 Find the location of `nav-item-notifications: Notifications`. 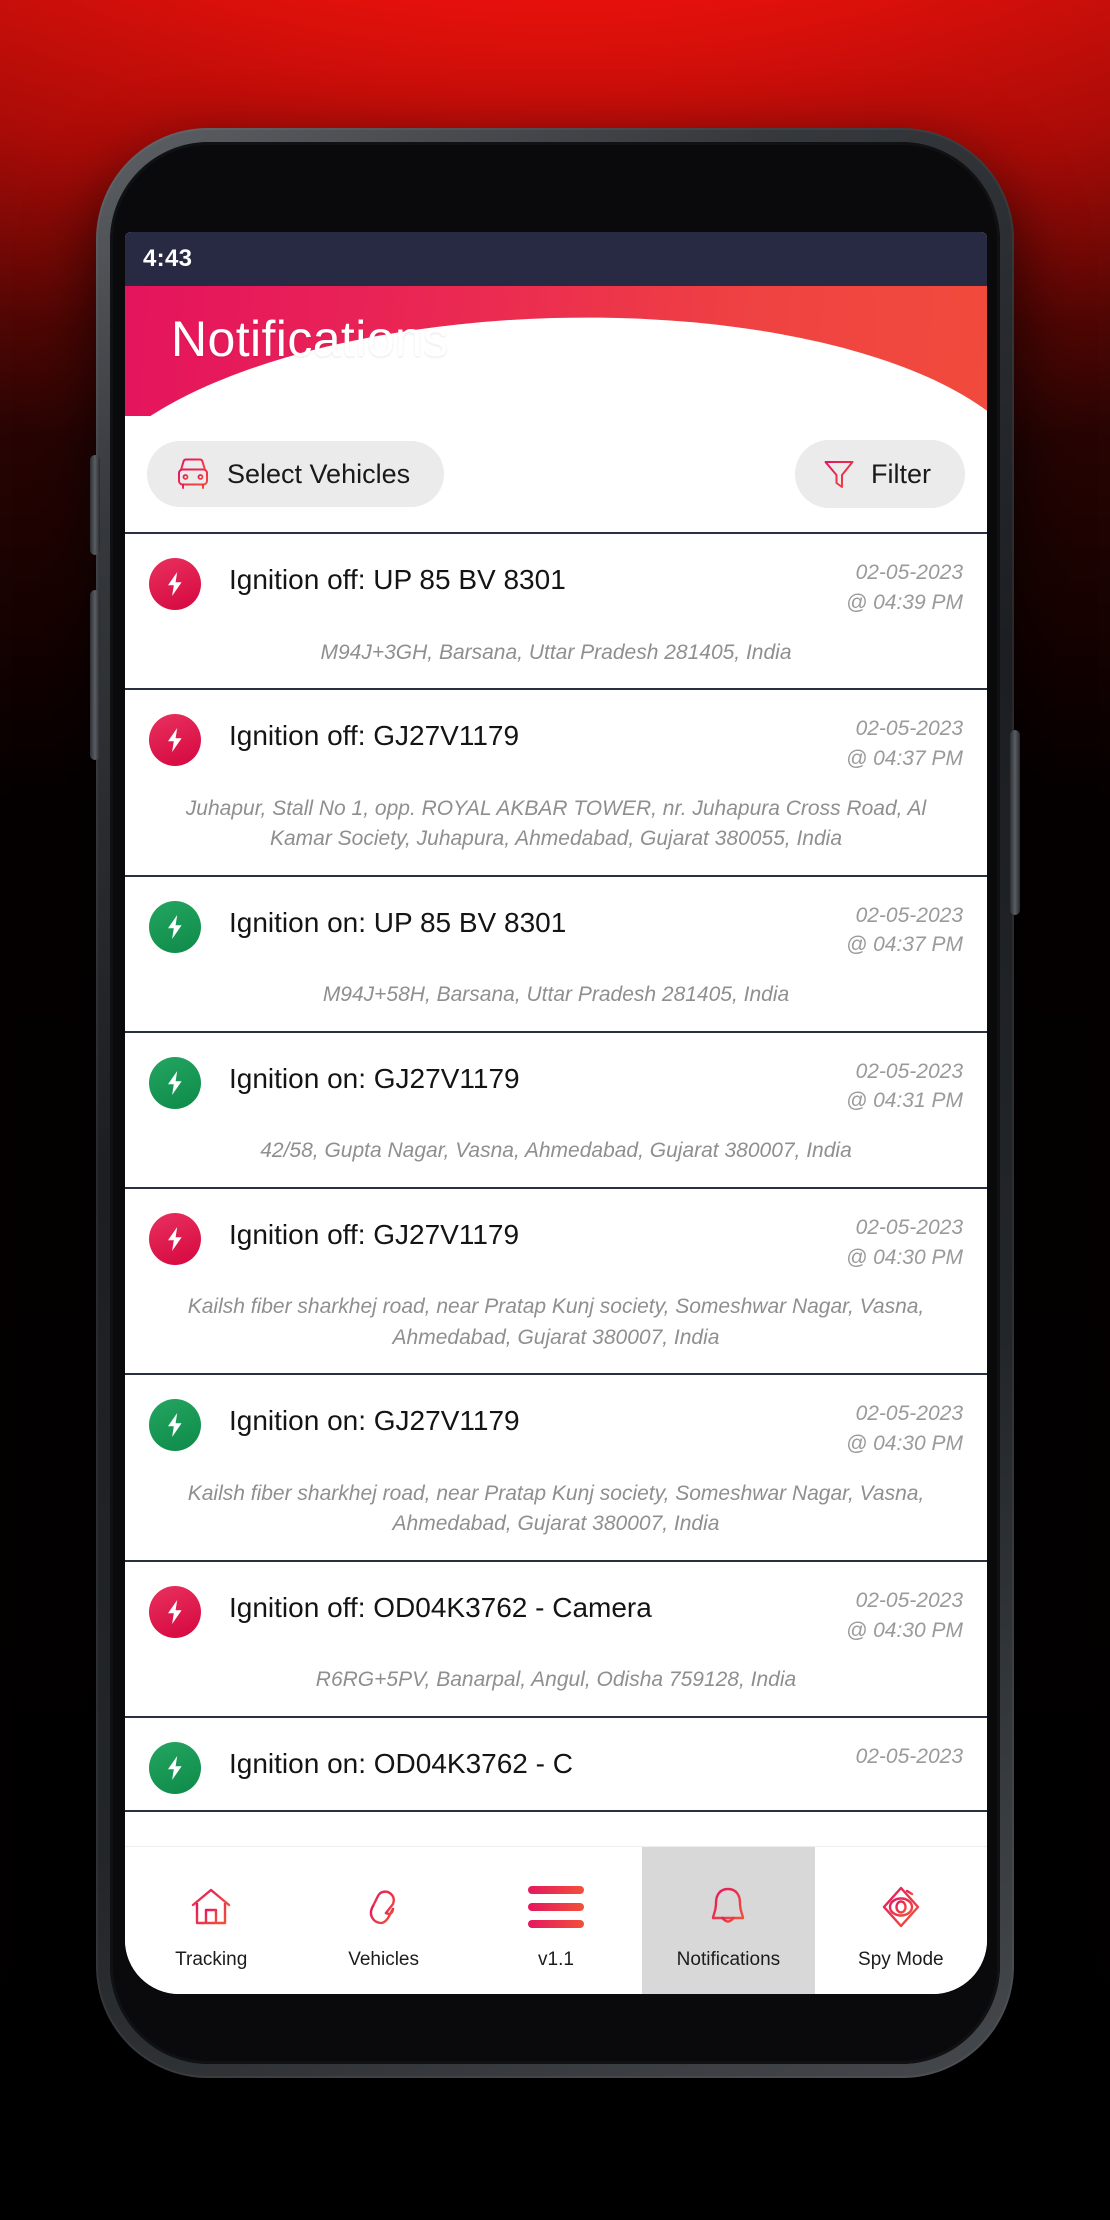

nav-item-notifications: Notifications is located at coordinates (728, 1920).